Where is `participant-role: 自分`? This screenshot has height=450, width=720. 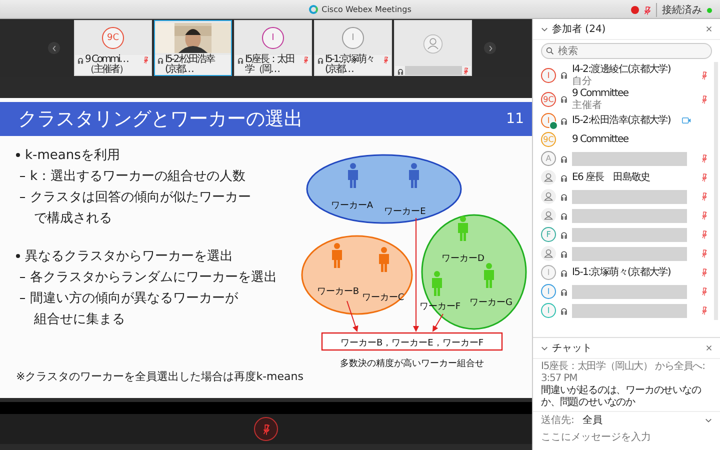
participant-role: 自分 is located at coordinates (582, 81).